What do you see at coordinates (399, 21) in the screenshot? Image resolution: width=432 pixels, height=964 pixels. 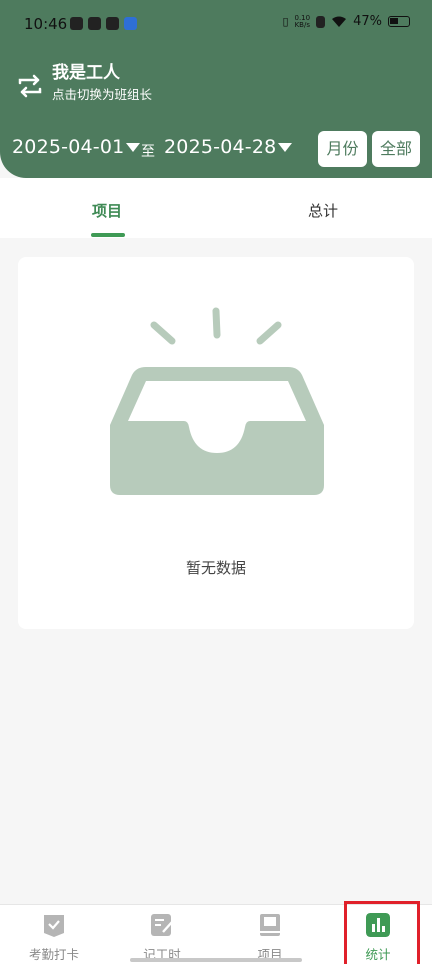 I see `battery-icon` at bounding box center [399, 21].